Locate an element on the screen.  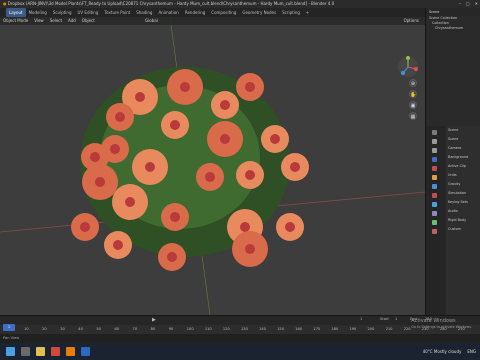
chrome-icon is located at coordinates (55, 351).